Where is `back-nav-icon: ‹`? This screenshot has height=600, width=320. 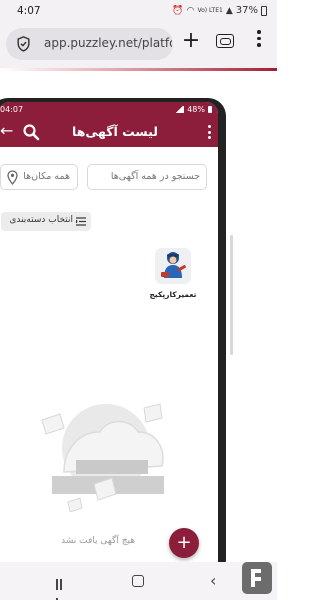
back-nav-icon: ‹ is located at coordinates (213, 580).